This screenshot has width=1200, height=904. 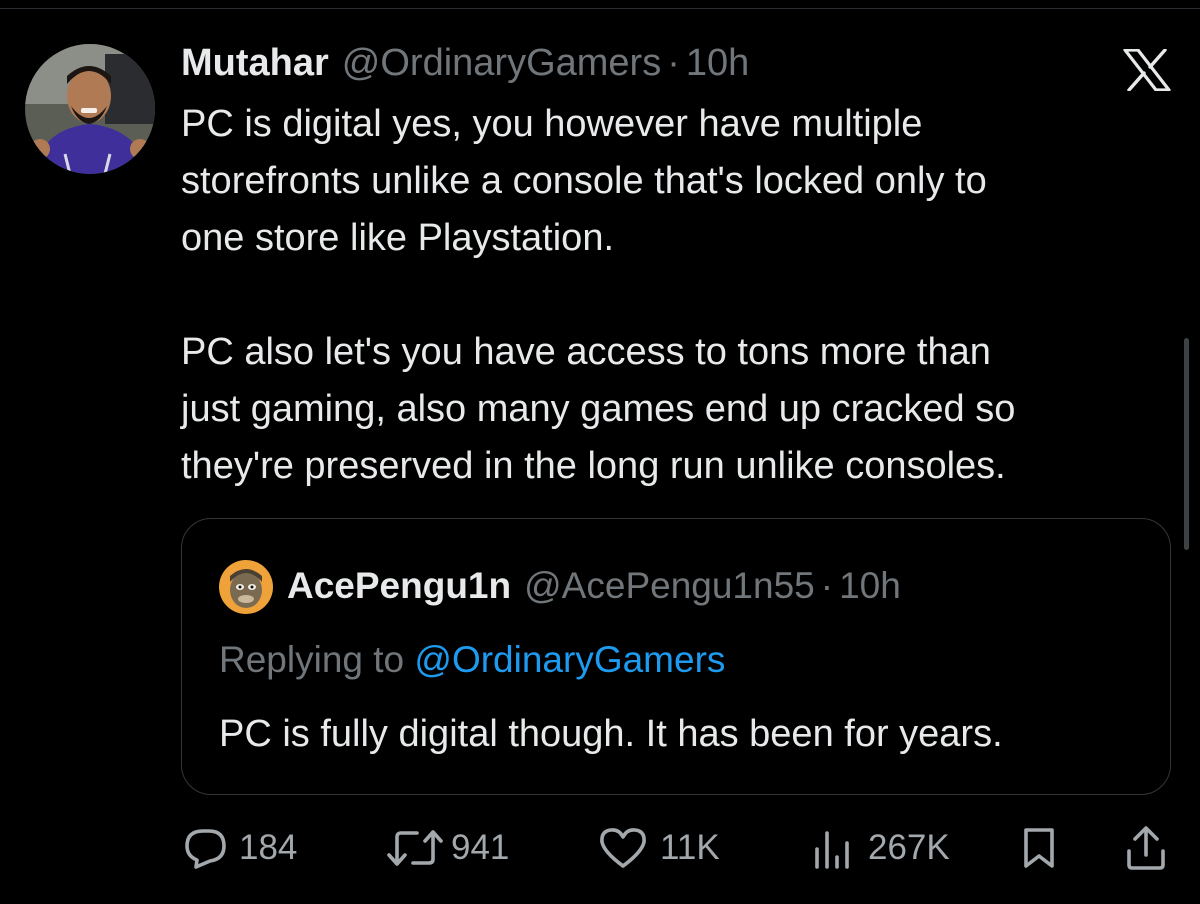 I want to click on reply-button: 184, so click(x=240, y=848).